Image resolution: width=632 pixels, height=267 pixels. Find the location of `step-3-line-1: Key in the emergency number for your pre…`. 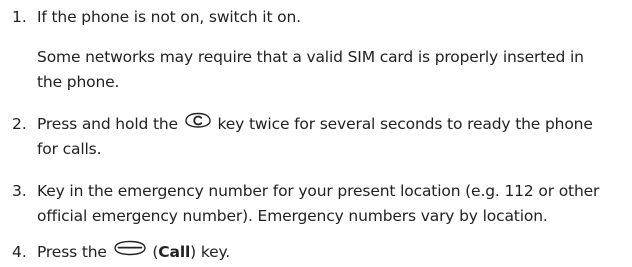

step-3-line-1: Key in the emergency number for your pre… is located at coordinates (318, 191).